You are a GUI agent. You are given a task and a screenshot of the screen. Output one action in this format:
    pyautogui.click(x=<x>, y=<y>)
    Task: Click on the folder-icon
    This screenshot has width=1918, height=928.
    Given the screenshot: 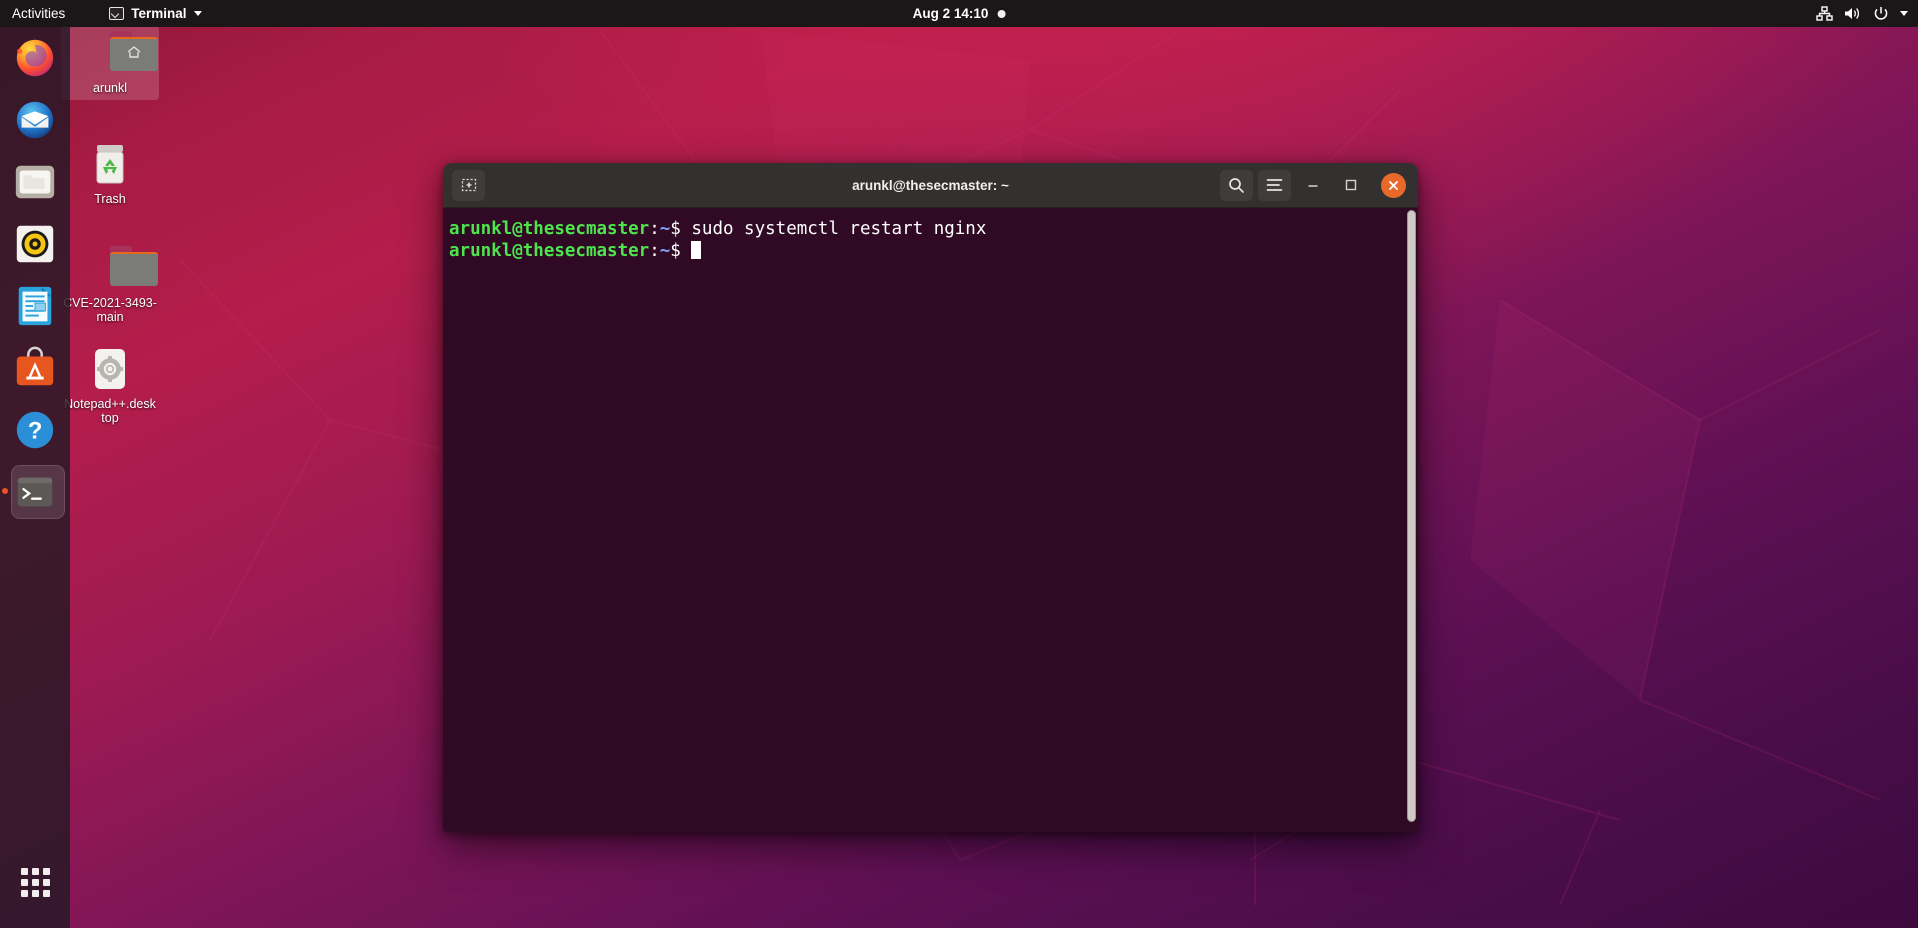 What is the action you would take?
    pyautogui.click(x=122, y=268)
    